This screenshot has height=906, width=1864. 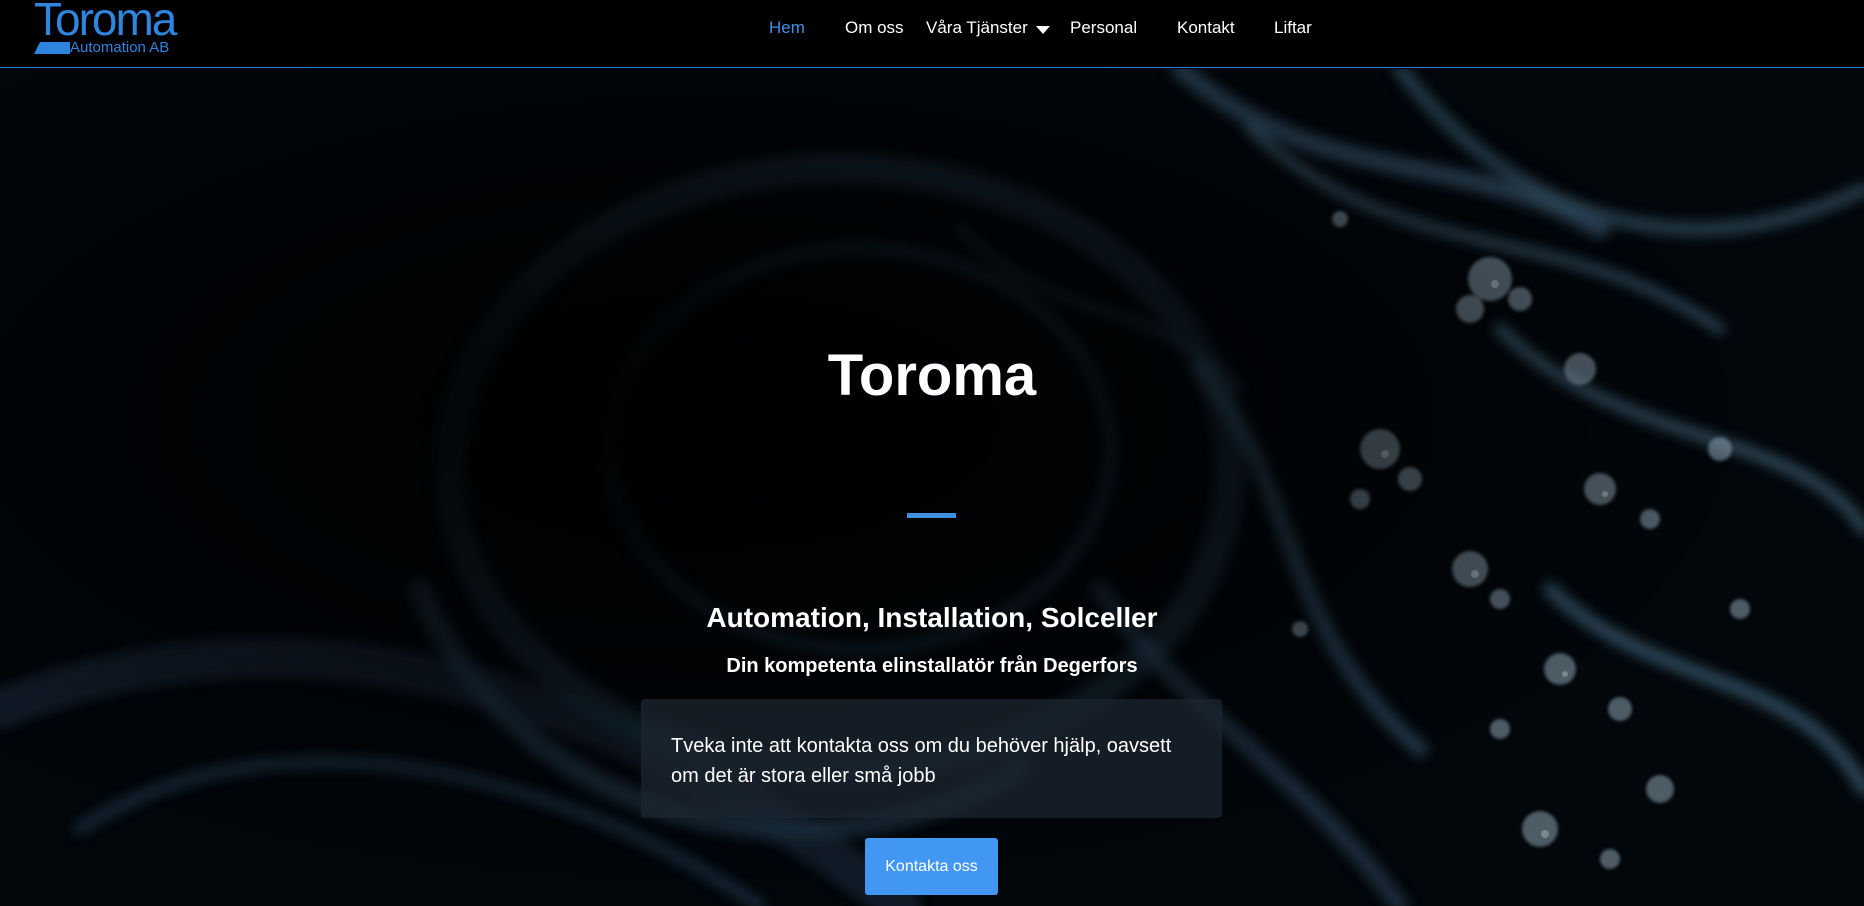 I want to click on nav-item-kontakt: Kontakt, so click(x=1206, y=28).